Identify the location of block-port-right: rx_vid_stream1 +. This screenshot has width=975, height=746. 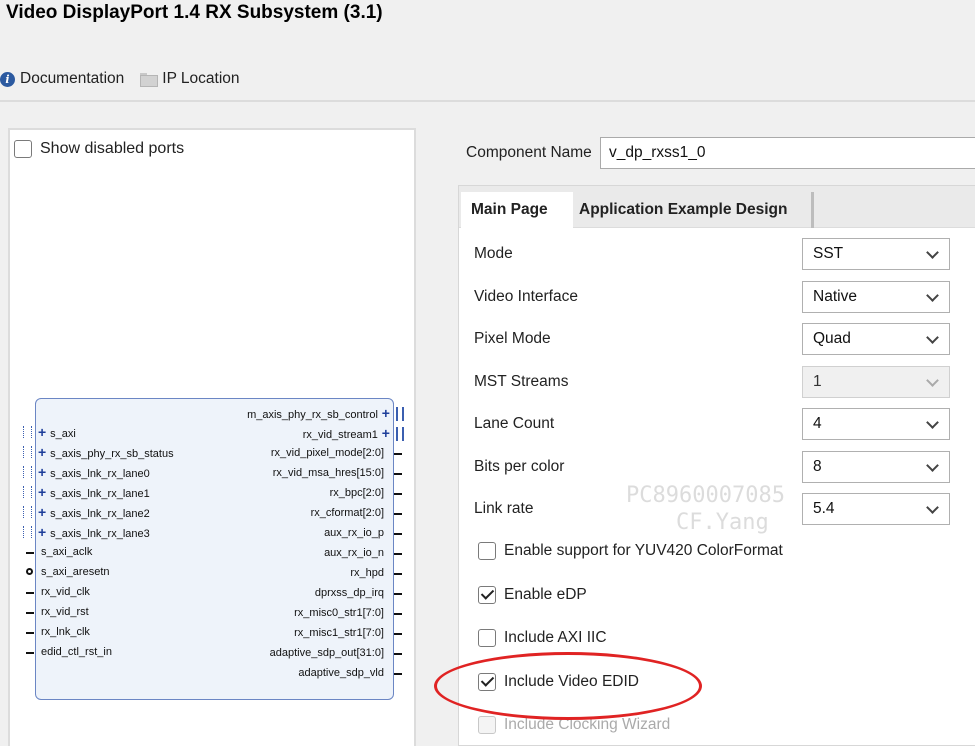
(346, 434).